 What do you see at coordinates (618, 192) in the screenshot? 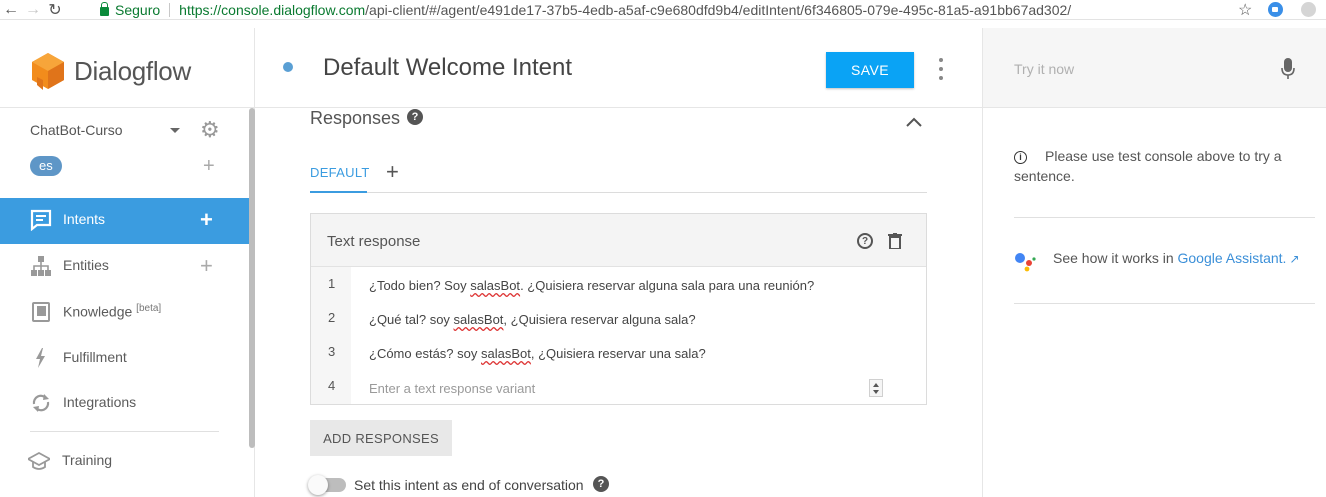
I see `tab-divider` at bounding box center [618, 192].